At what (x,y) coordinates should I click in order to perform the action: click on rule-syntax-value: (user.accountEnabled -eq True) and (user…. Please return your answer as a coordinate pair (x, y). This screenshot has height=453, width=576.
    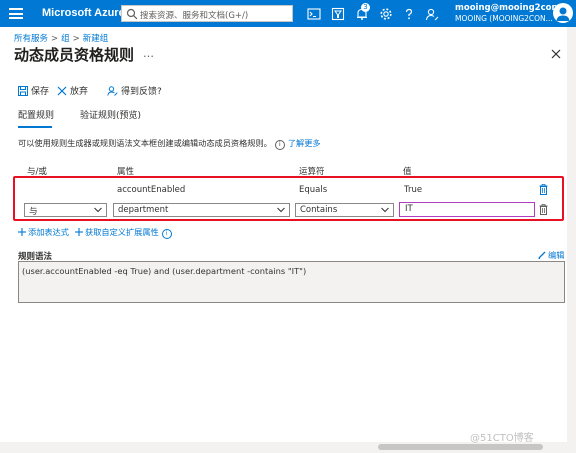
    Looking at the image, I should click on (164, 271).